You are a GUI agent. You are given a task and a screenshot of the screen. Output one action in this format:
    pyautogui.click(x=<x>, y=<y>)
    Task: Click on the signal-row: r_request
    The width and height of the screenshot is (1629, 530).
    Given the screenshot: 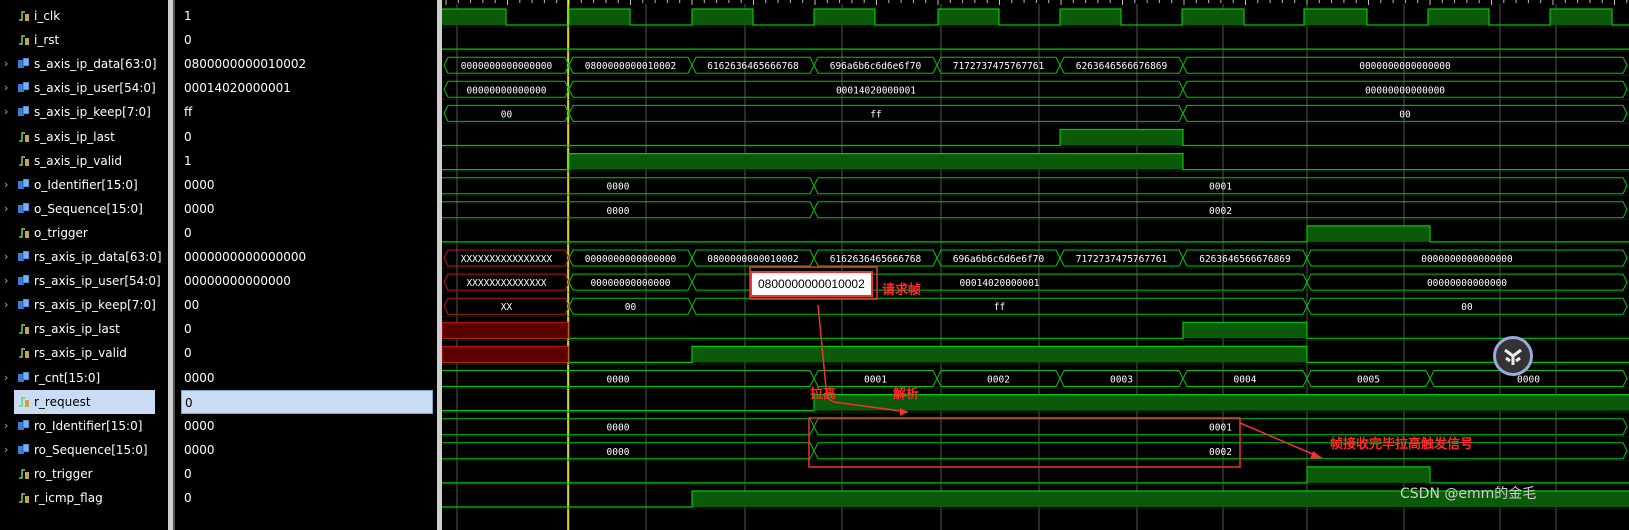 What is the action you would take?
    pyautogui.click(x=84, y=401)
    